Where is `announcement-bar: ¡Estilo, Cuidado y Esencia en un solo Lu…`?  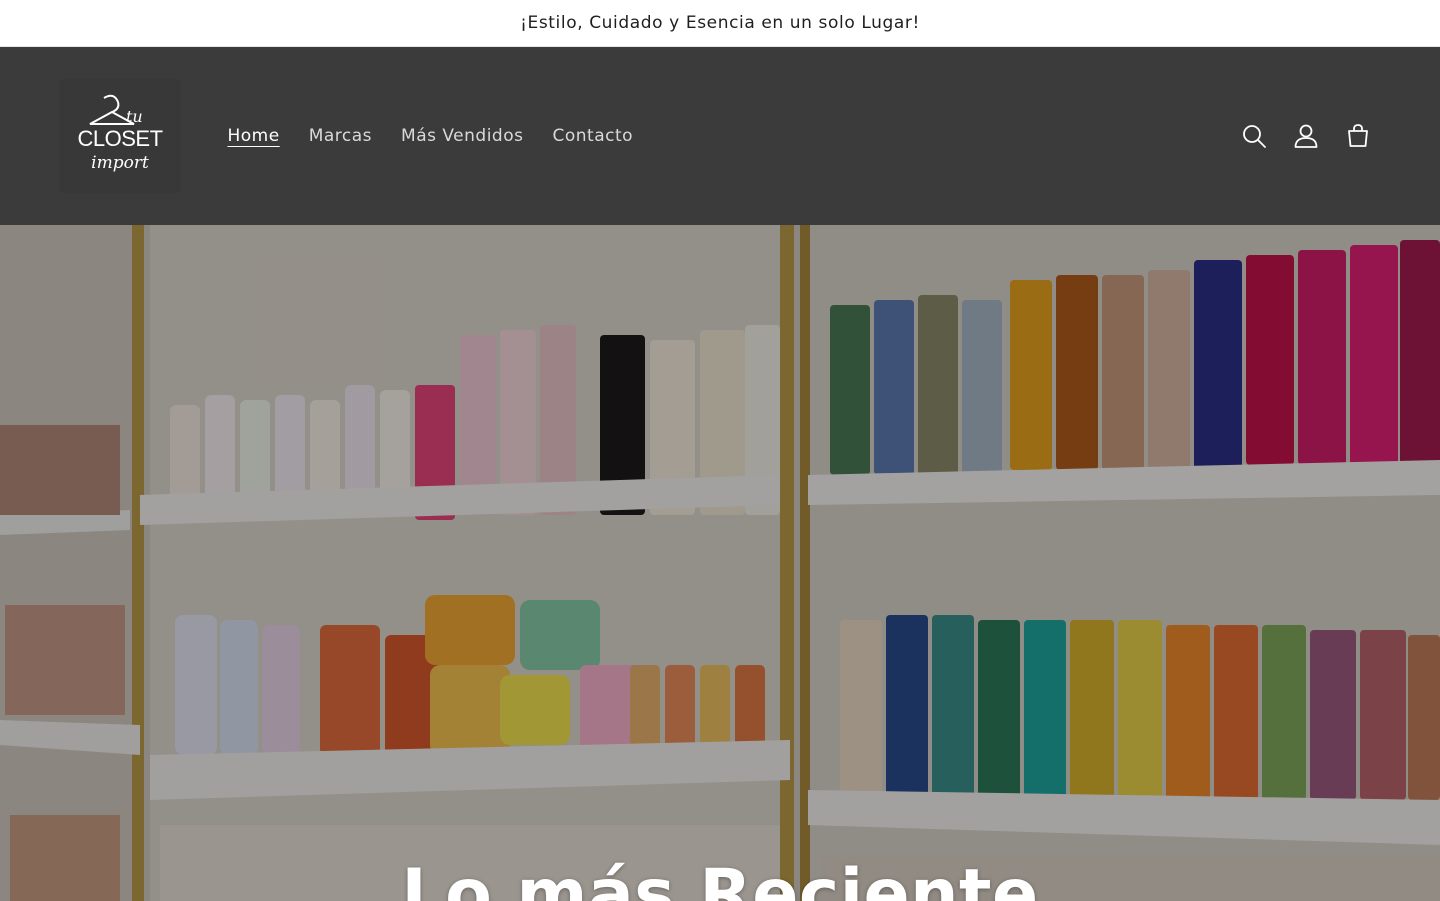 announcement-bar: ¡Estilo, Cuidado y Esencia en un solo Lu… is located at coordinates (720, 23).